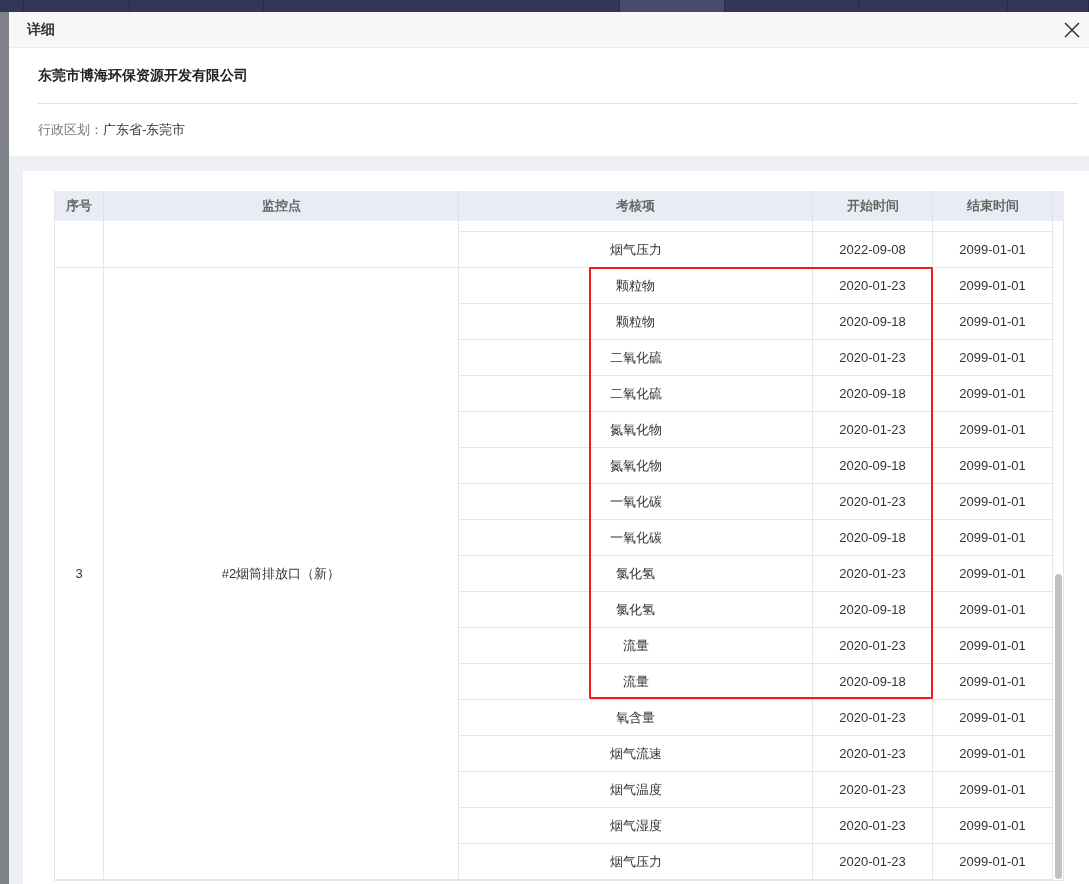 This screenshot has height=884, width=1089. I want to click on assessment-item-cell: 烟气温度, so click(636, 790).